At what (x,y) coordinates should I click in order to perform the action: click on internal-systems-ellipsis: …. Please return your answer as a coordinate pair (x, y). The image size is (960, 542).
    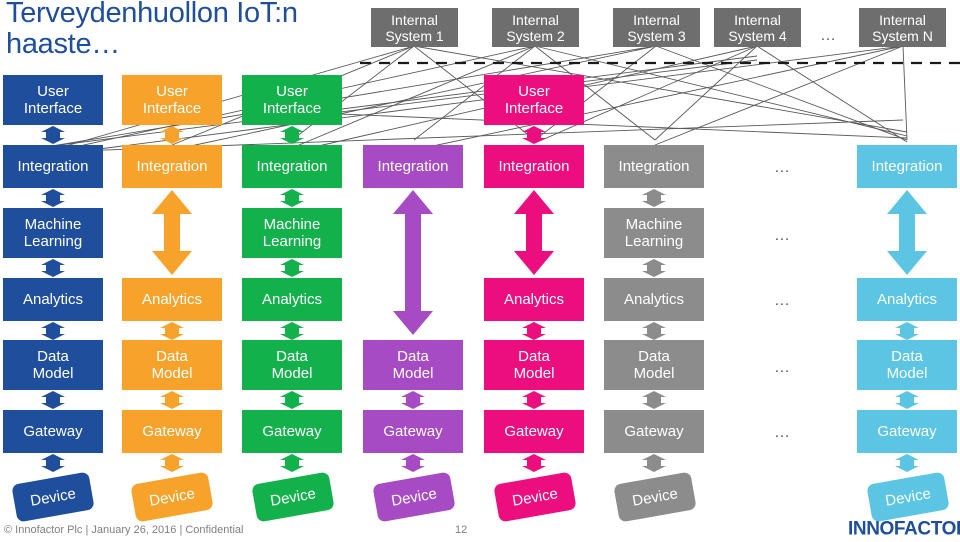
    Looking at the image, I should click on (828, 35).